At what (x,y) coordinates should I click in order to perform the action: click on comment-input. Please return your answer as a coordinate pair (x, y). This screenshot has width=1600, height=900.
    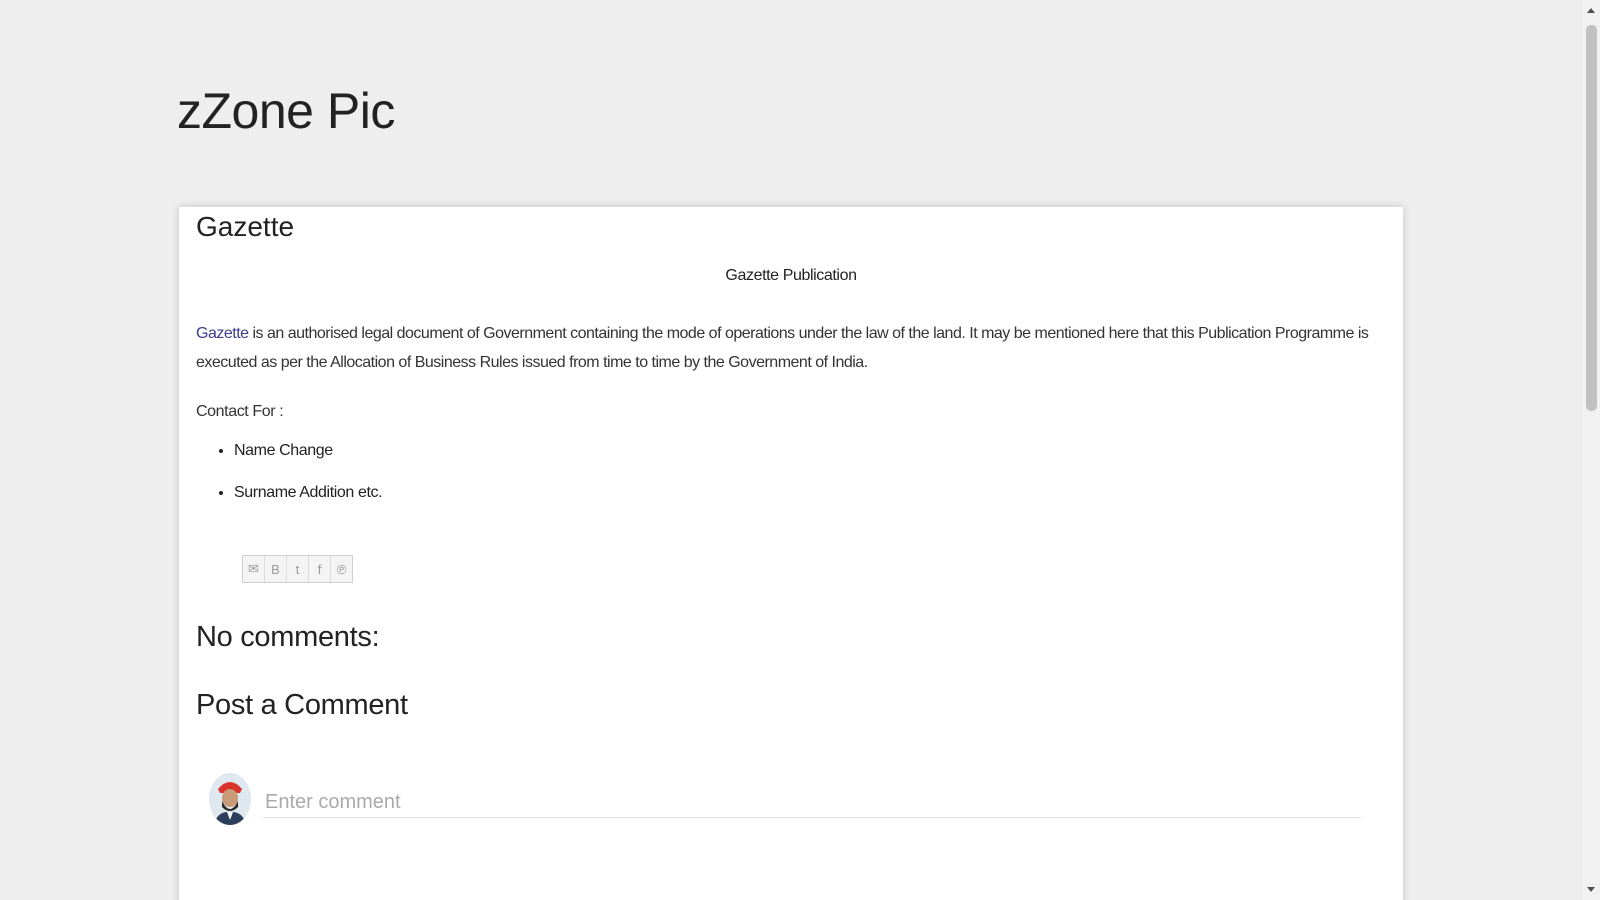
    Looking at the image, I should click on (812, 802).